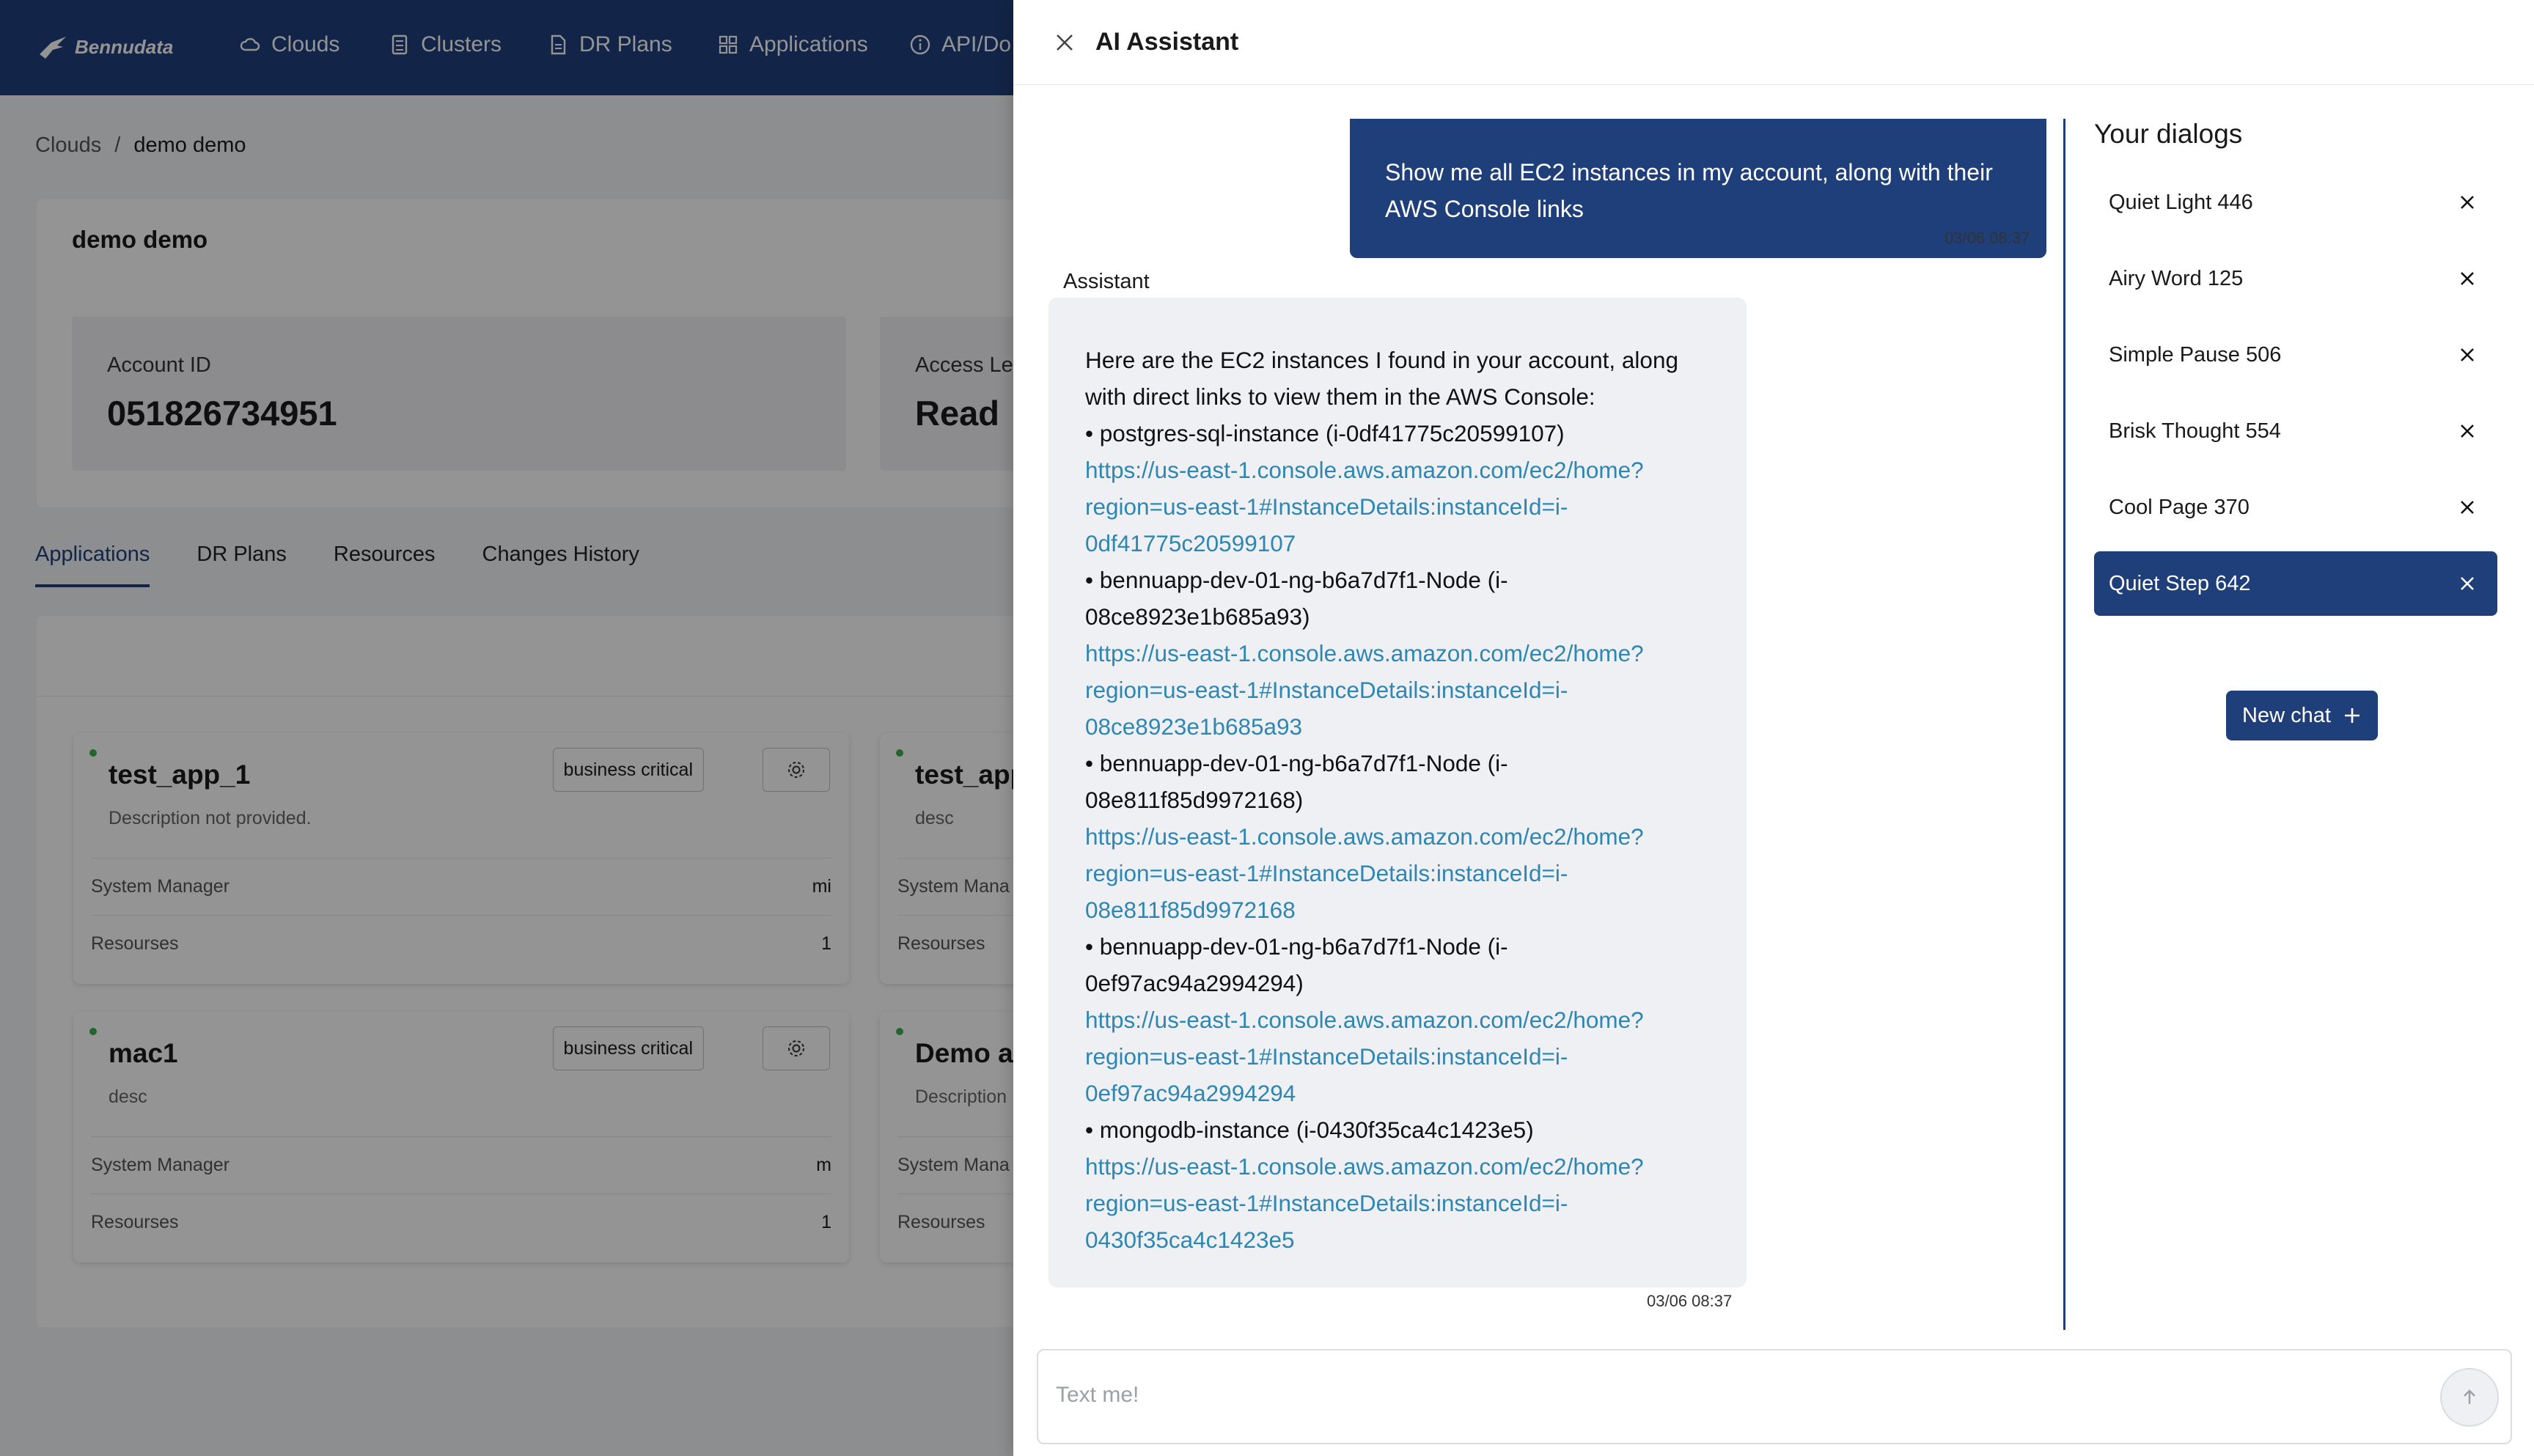  What do you see at coordinates (1194, 983) in the screenshot?
I see `reply-text-line: 0ef97ac94a2994294)` at bounding box center [1194, 983].